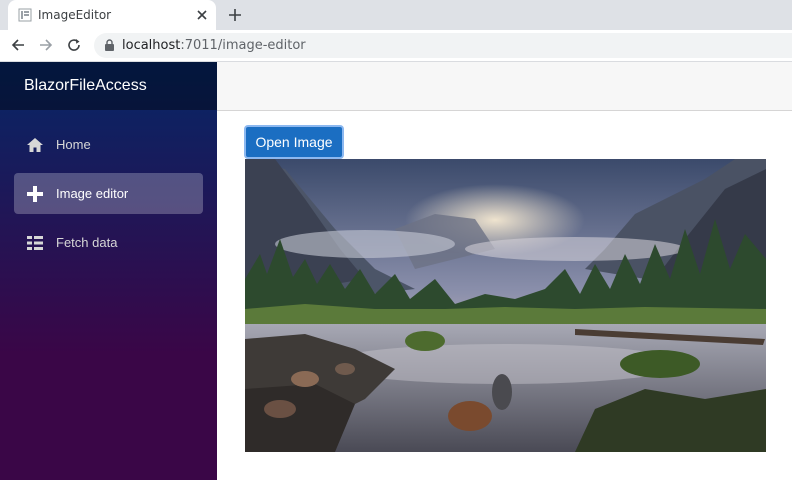 The height and width of the screenshot is (480, 792). I want to click on app-brand: BlazorFileAccess, so click(85, 86).